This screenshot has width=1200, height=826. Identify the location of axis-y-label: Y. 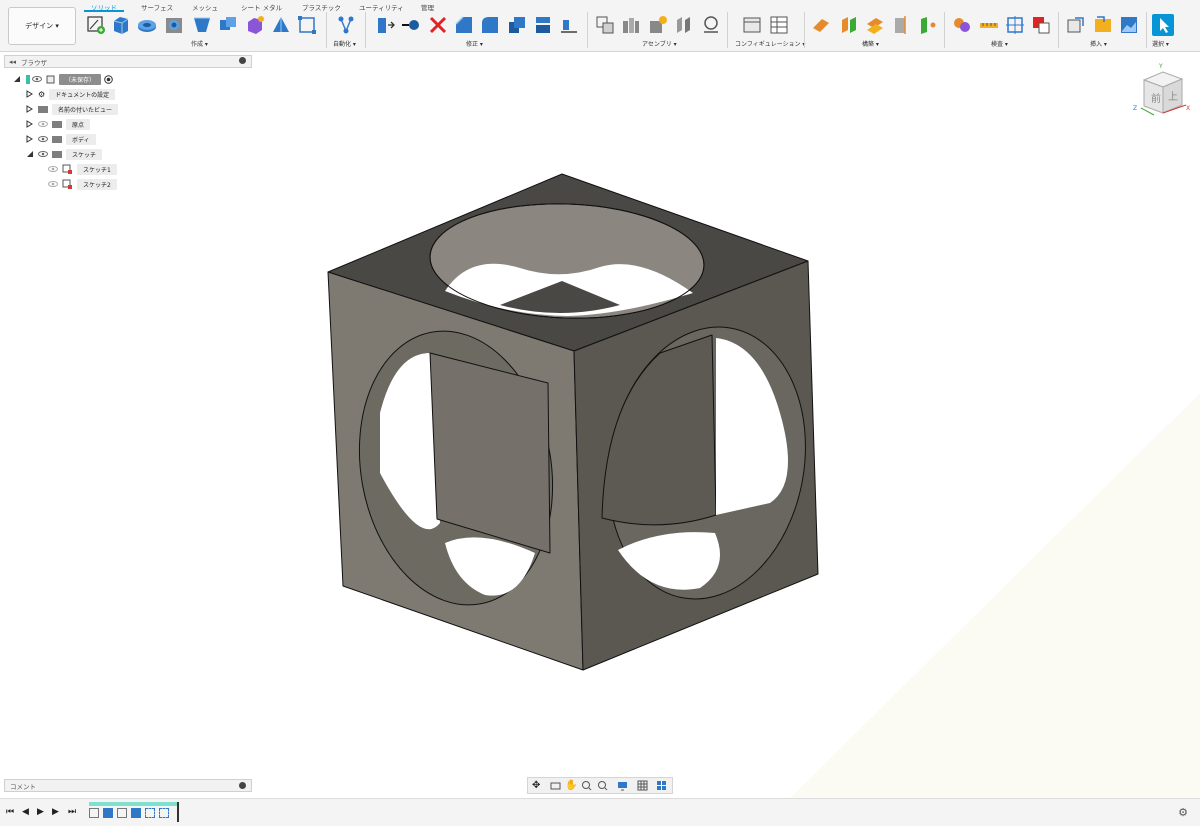
(1160, 66).